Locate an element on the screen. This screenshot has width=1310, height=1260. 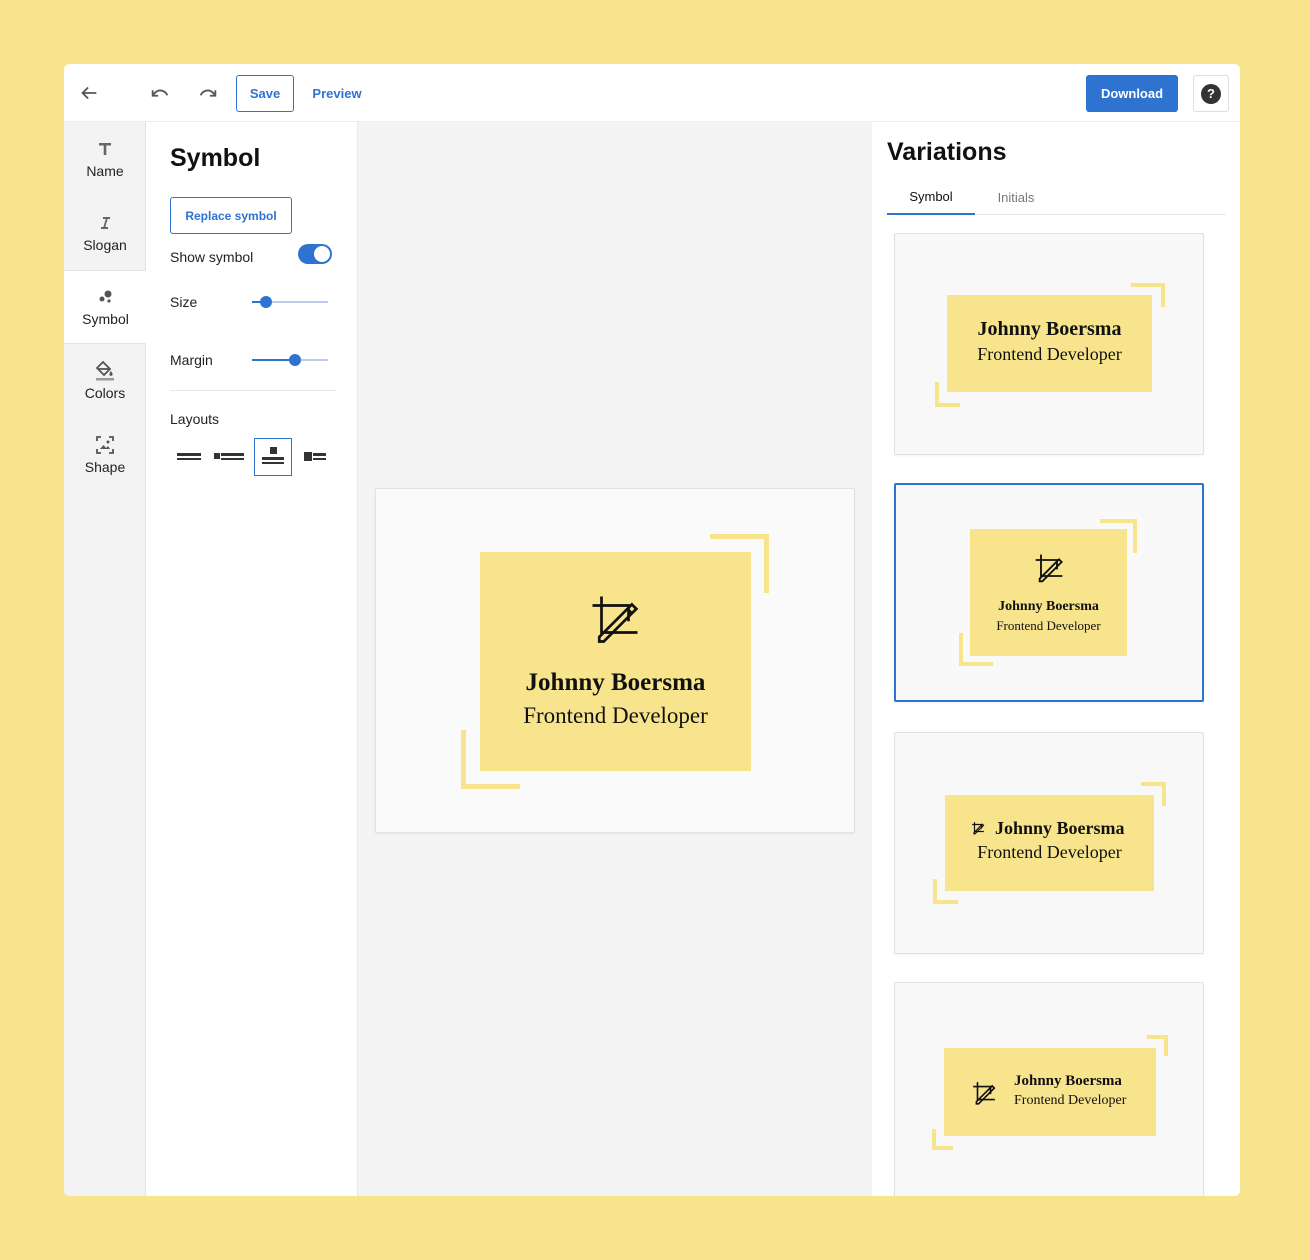
sidebar-item-colors: Colors is located at coordinates (105, 381).